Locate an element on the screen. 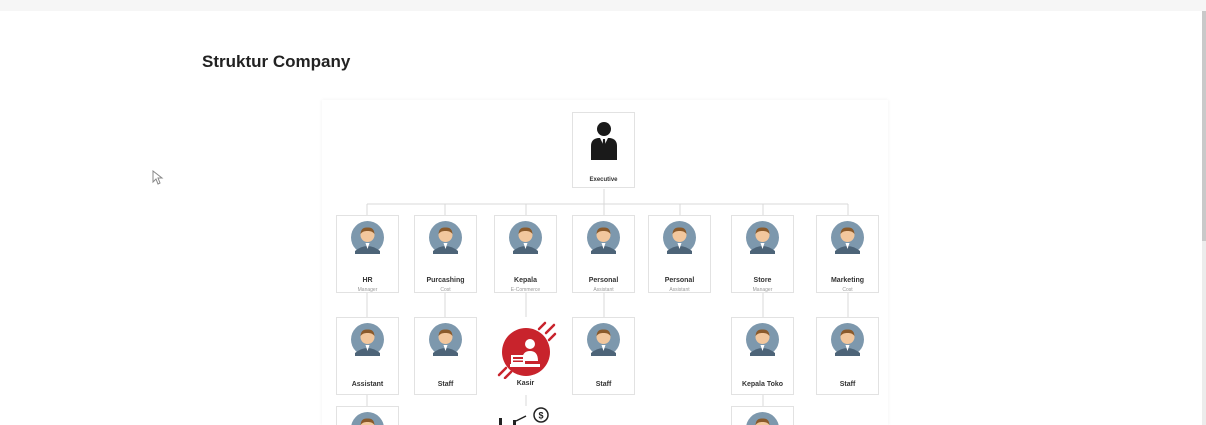 Image resolution: width=1206 pixels, height=425 pixels. org-node-kepala: Kepala E-Commerce is located at coordinates (525, 254).